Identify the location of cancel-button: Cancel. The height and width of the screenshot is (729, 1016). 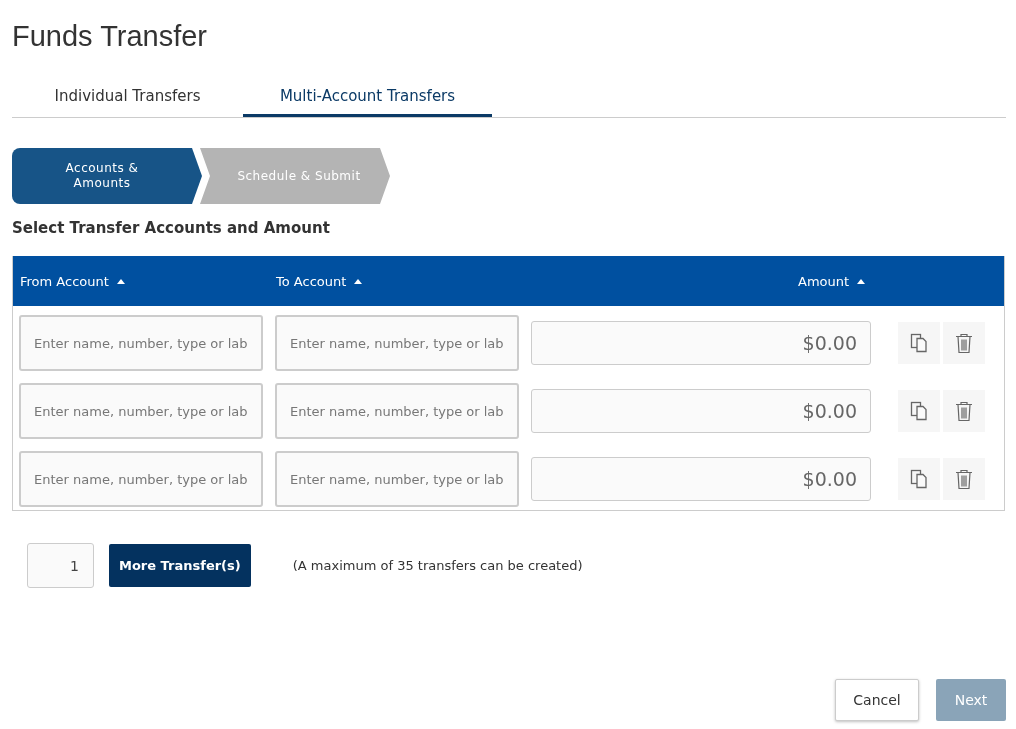
(877, 700).